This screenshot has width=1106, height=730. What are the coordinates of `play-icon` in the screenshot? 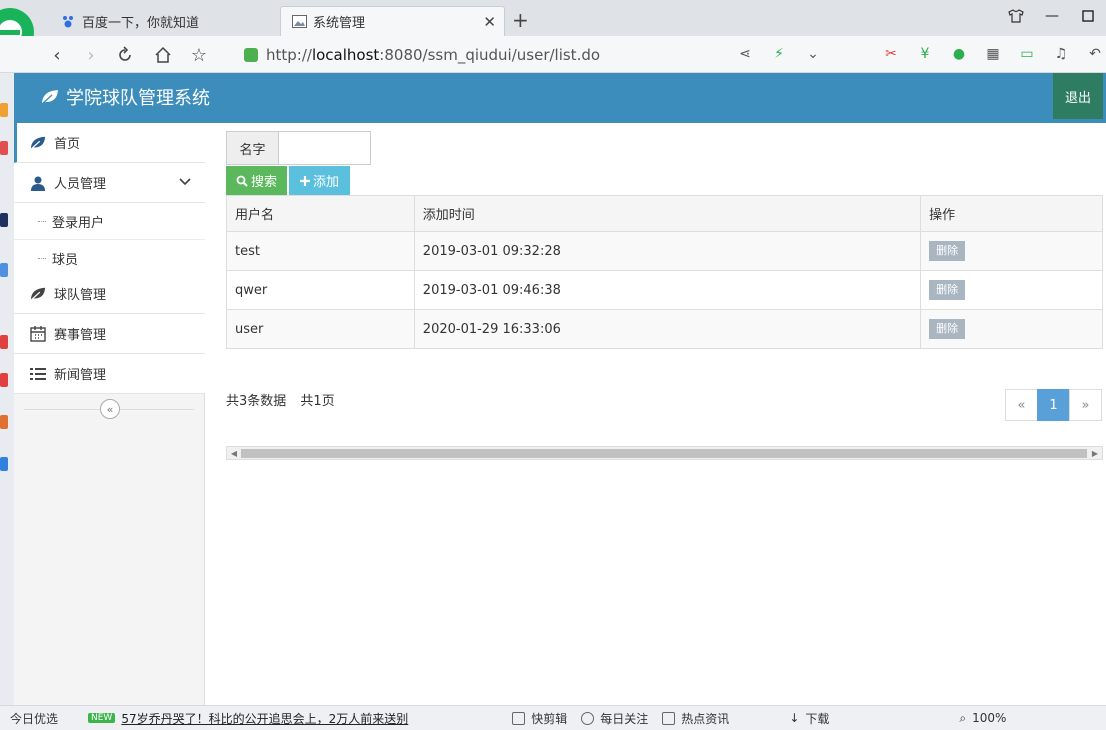 It's located at (588, 718).